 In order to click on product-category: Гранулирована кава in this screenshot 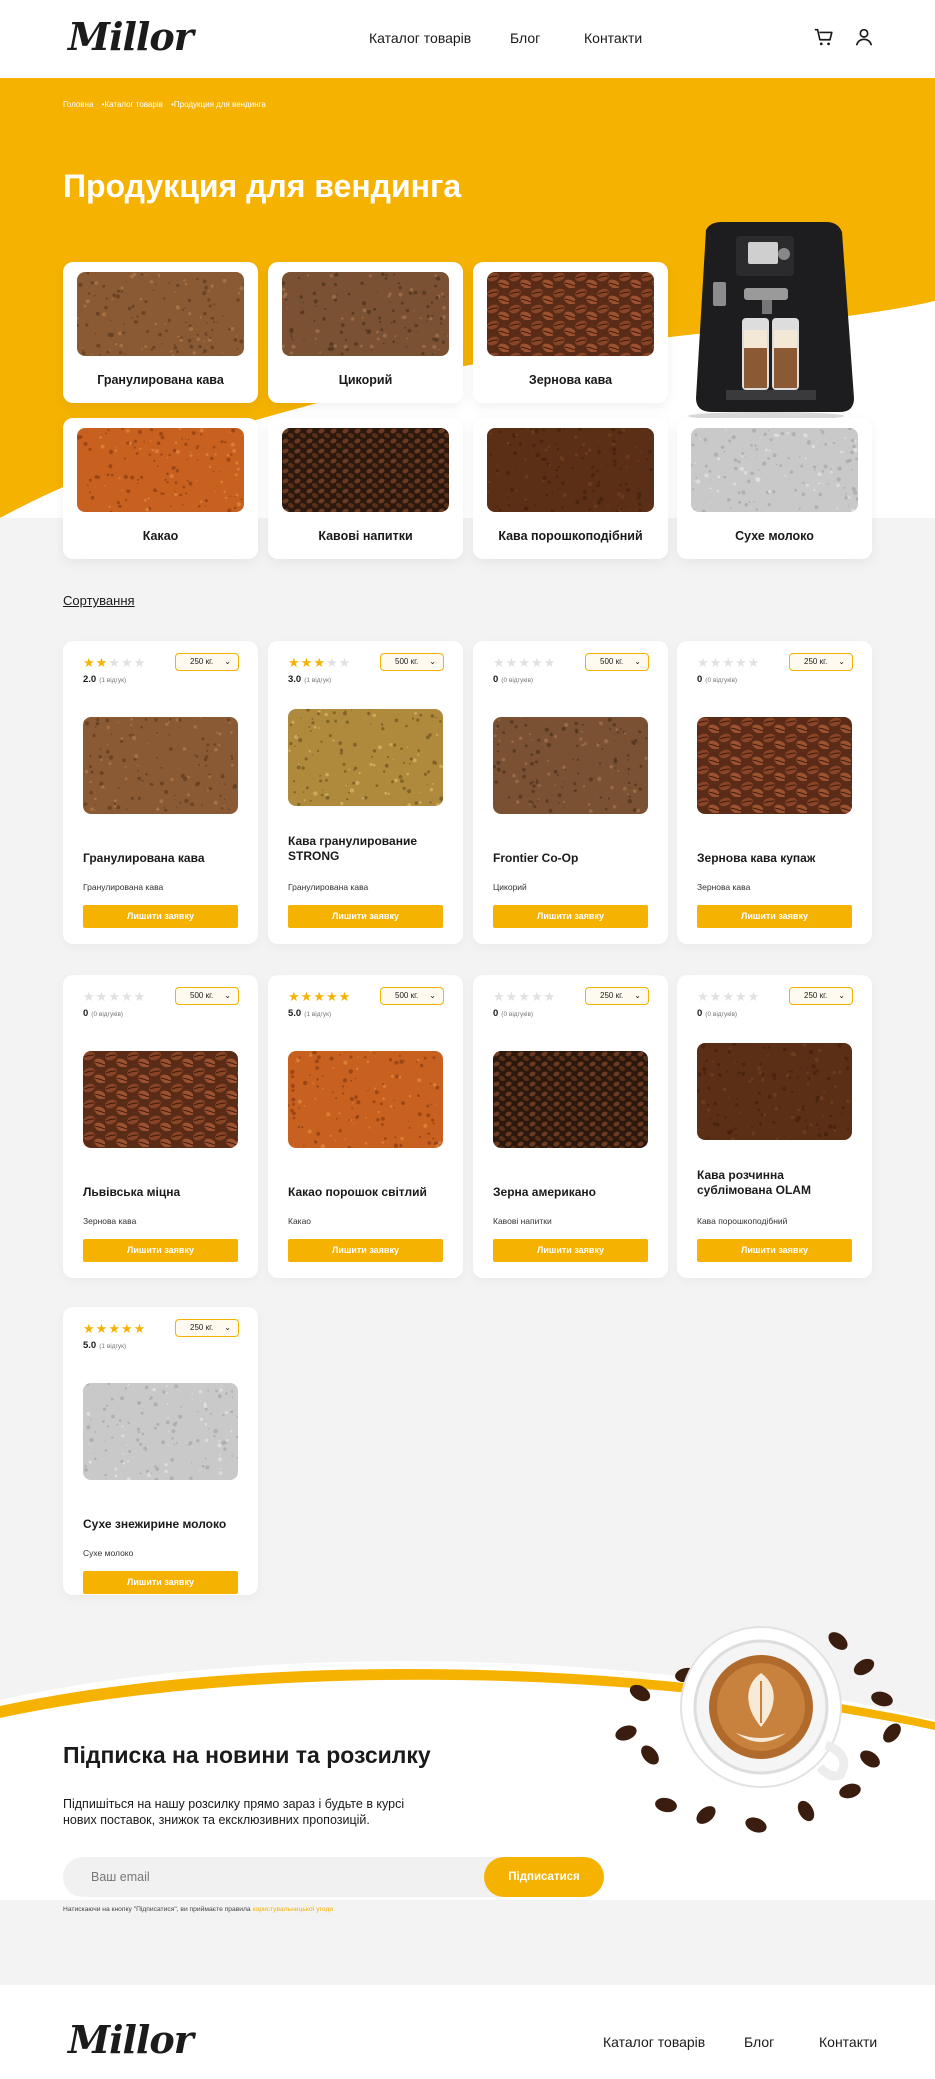, I will do `click(328, 887)`.